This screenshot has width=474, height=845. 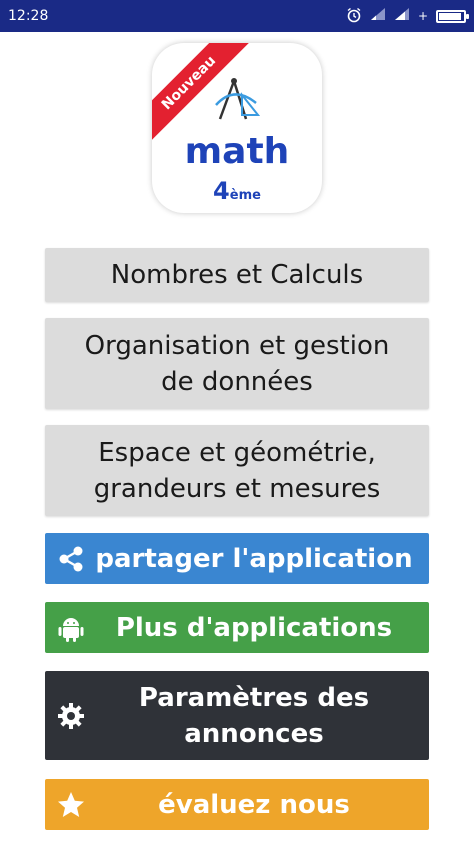 I want to click on ads-settings-button: Paramètres des annonces, so click(x=237, y=715).